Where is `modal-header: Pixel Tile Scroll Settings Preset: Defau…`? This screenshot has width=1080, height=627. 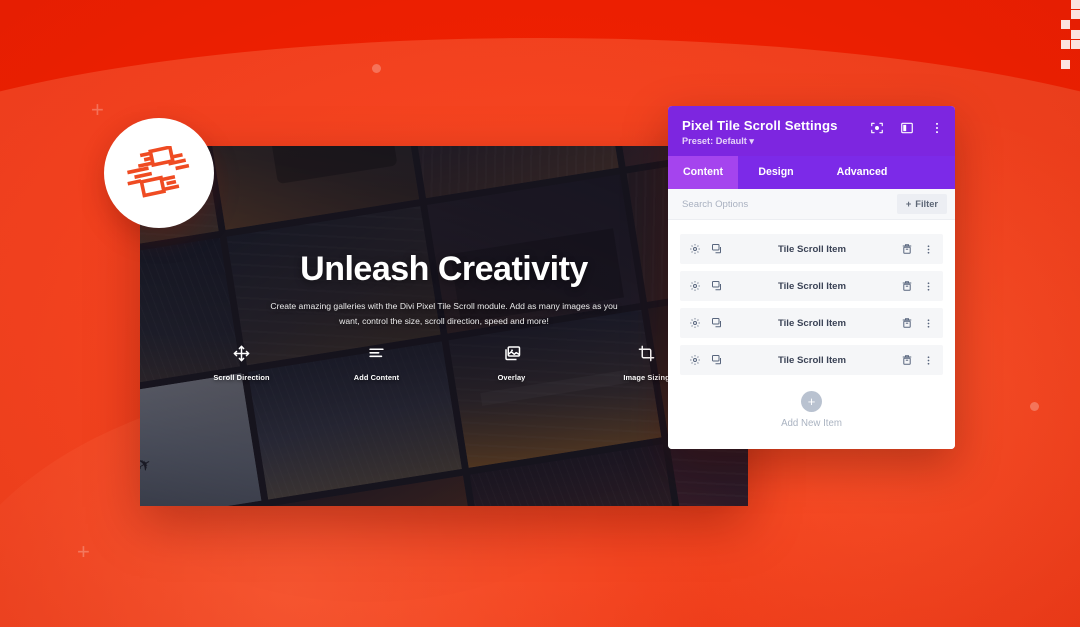
modal-header: Pixel Tile Scroll Settings Preset: Defau… is located at coordinates (811, 131).